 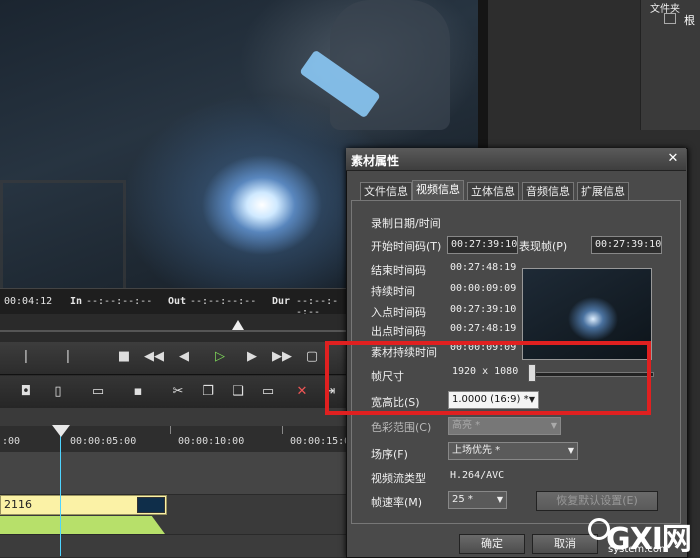 What do you see at coordinates (252, 357) in the screenshot?
I see `step-forward-icon: ▶` at bounding box center [252, 357].